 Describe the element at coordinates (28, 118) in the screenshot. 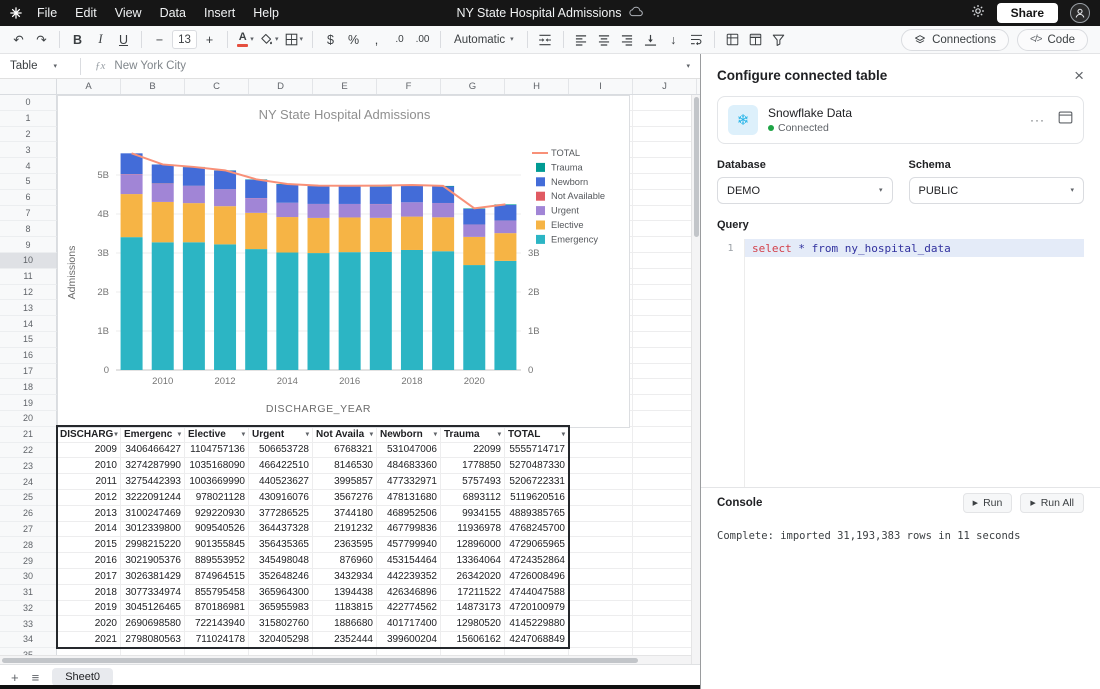

I see `row-header-1: 1` at that location.